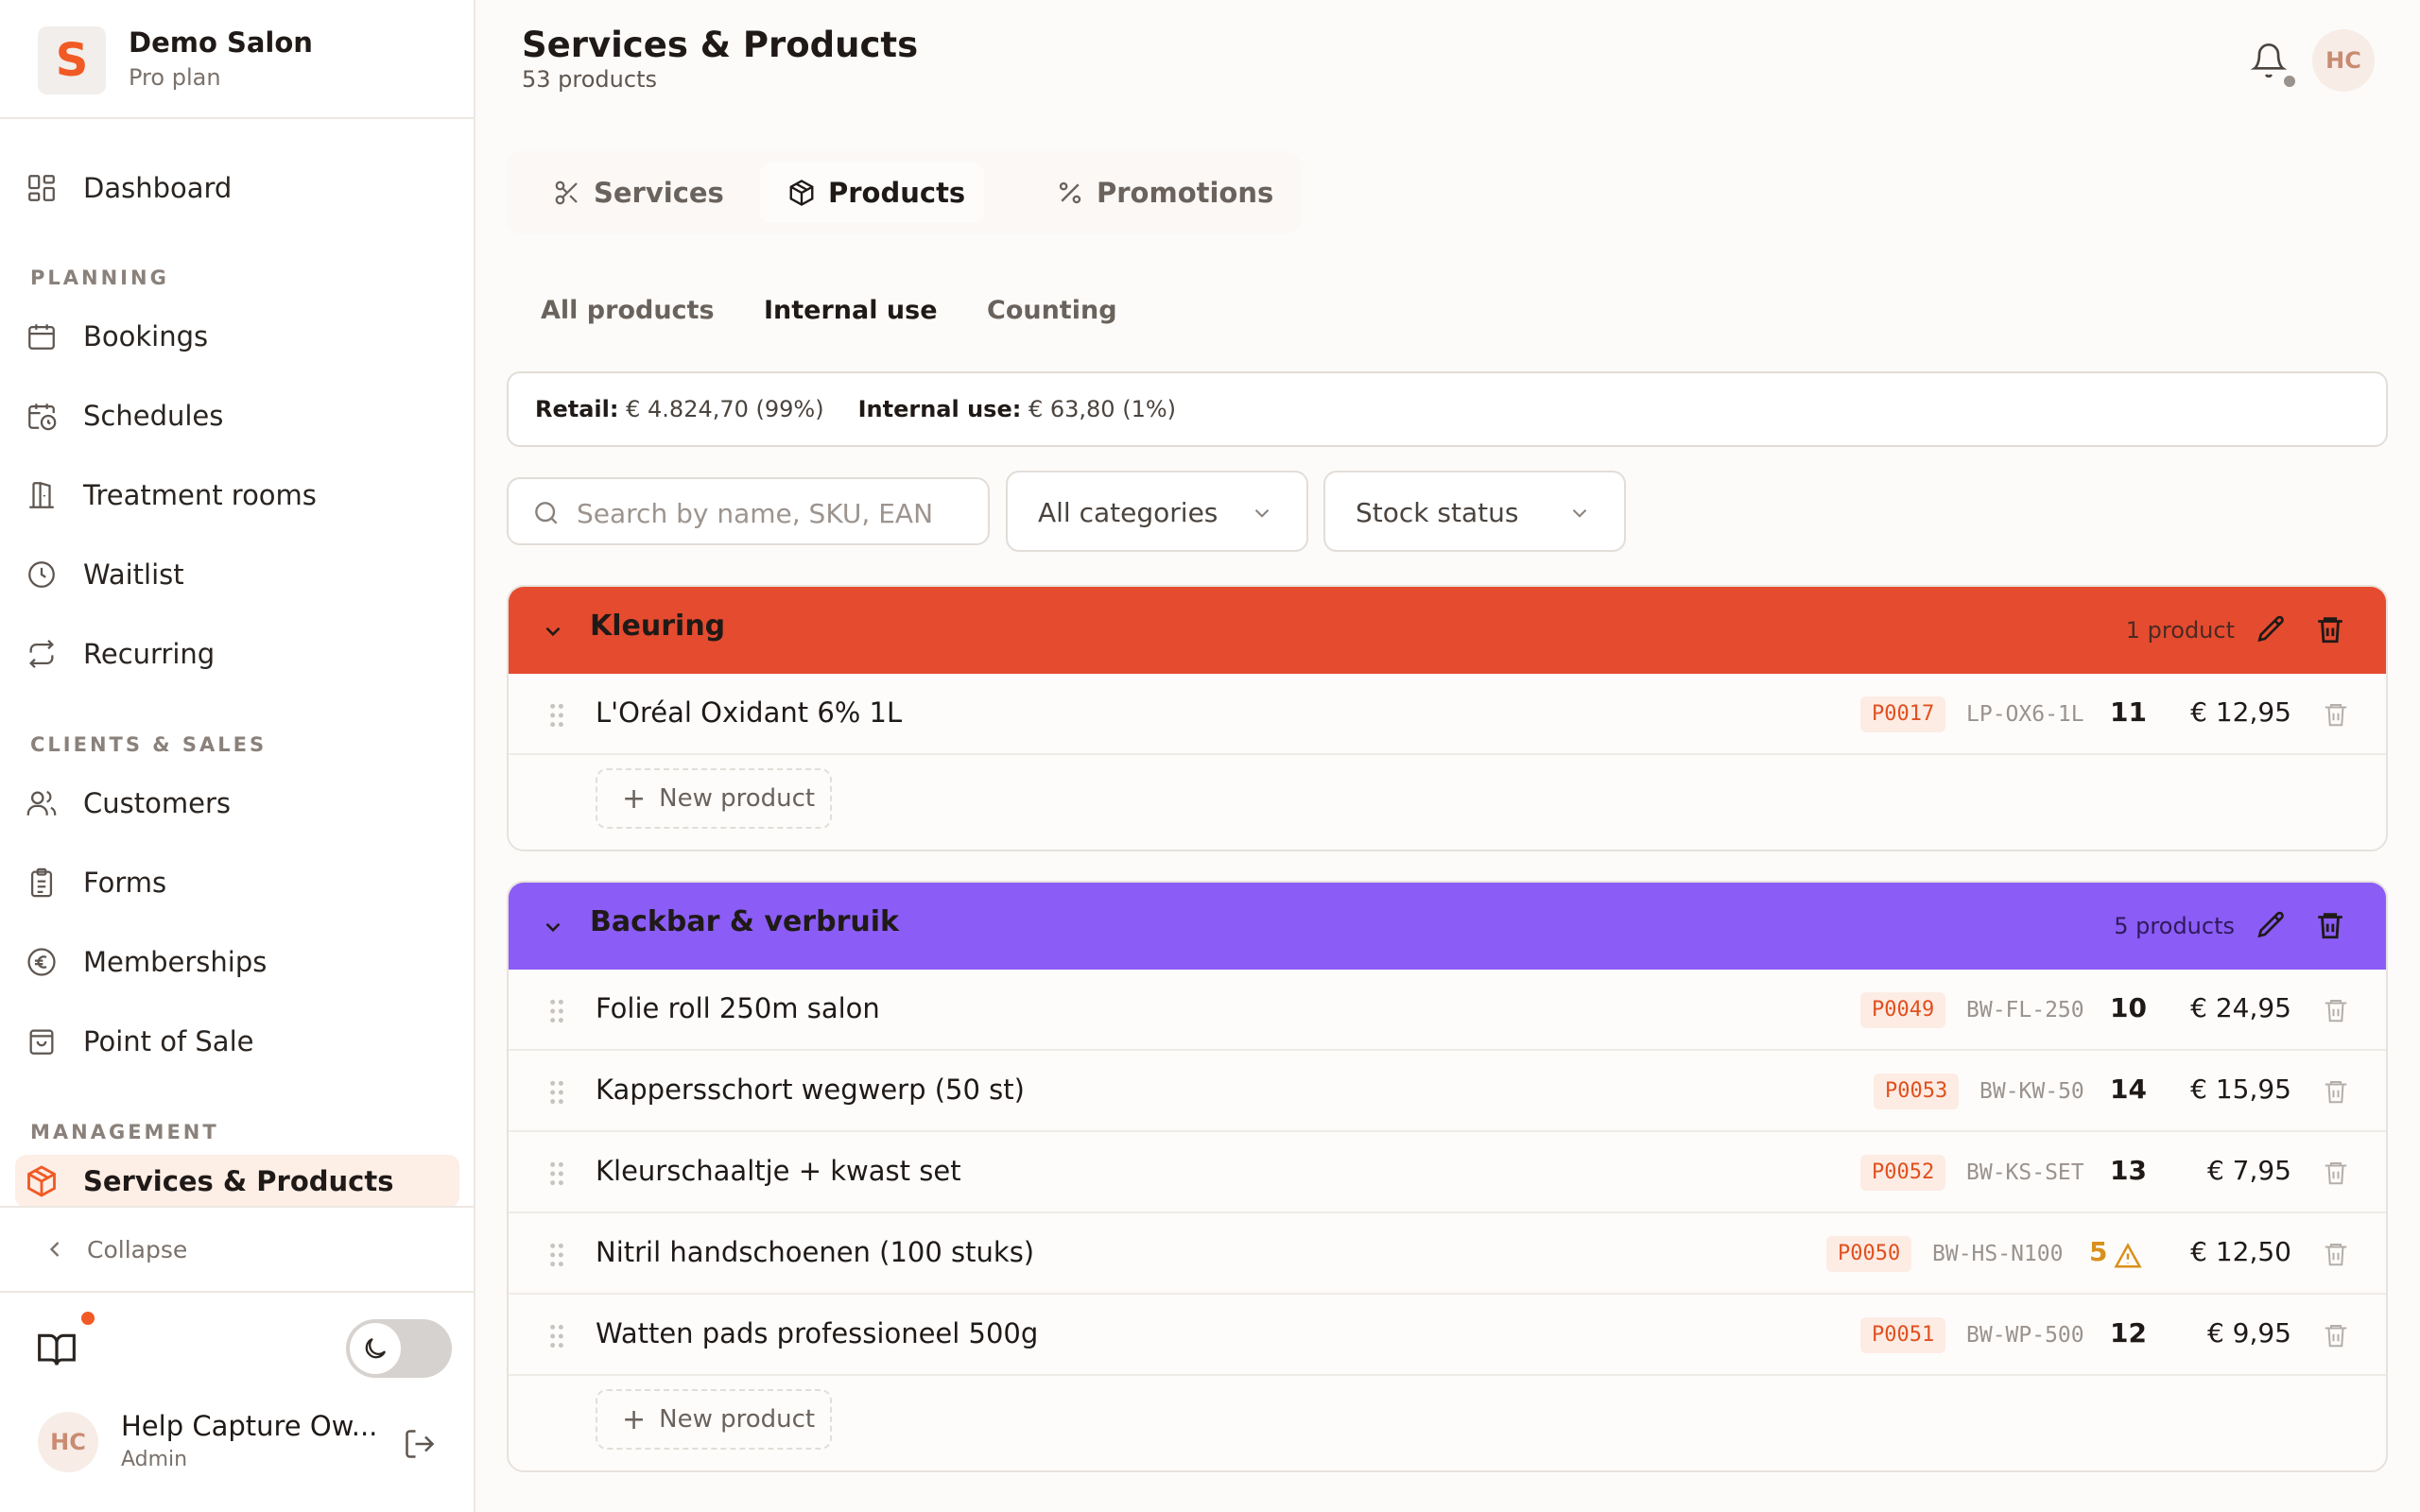 This screenshot has width=2420, height=1512. I want to click on category-count: 1 product, so click(2180, 630).